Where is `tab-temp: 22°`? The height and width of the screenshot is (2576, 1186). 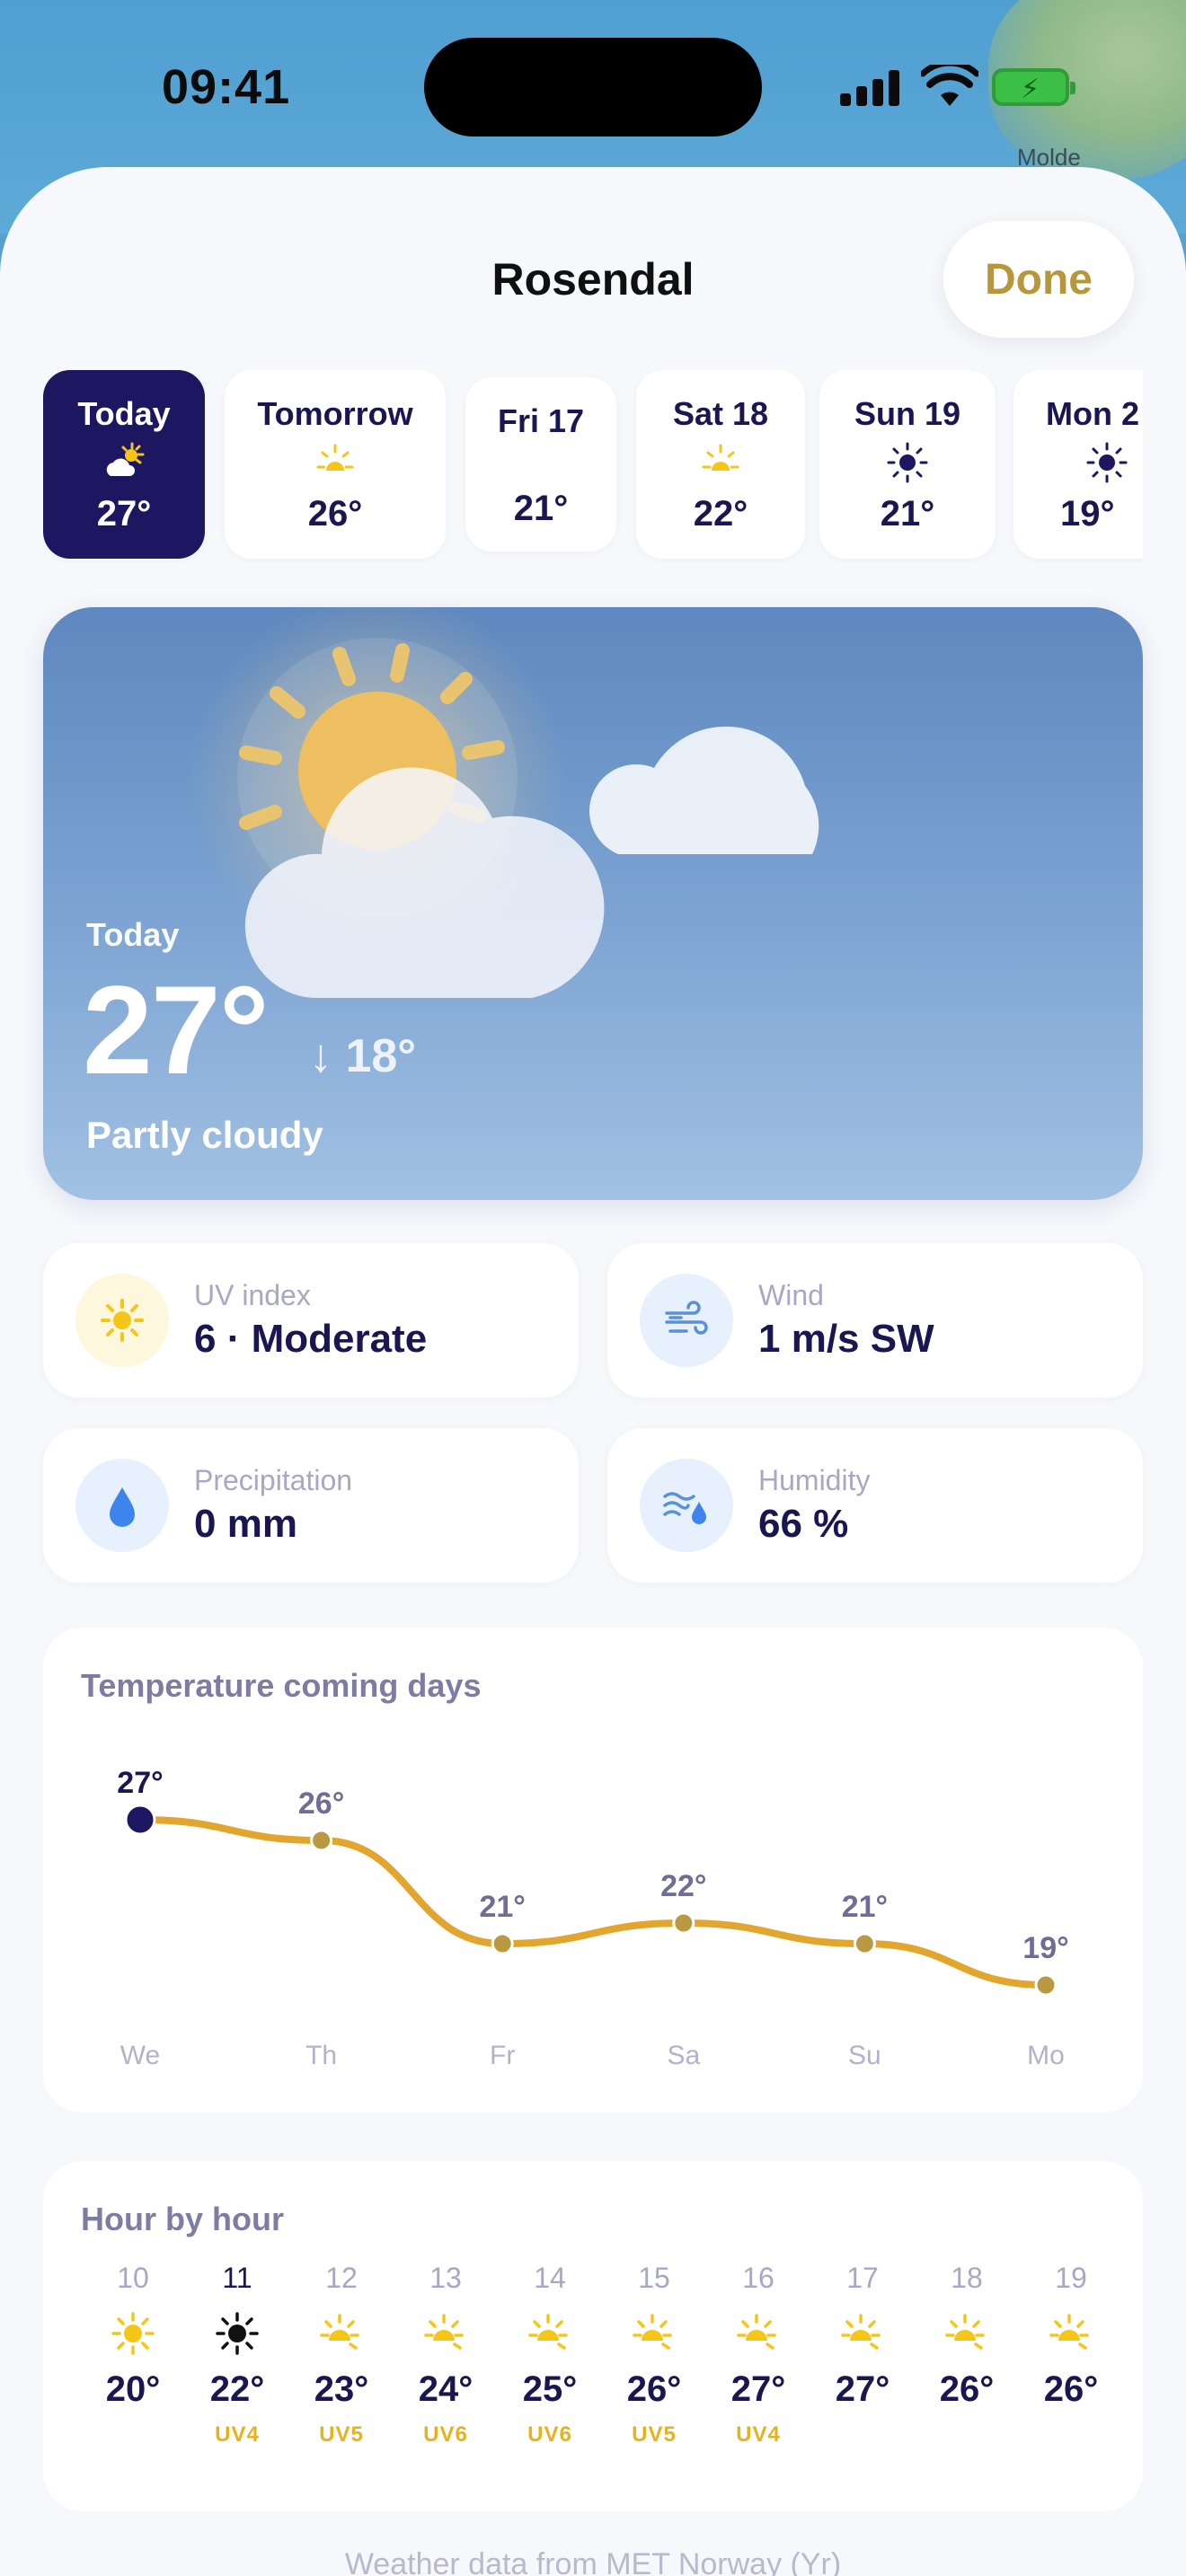
tab-temp: 22° is located at coordinates (720, 514).